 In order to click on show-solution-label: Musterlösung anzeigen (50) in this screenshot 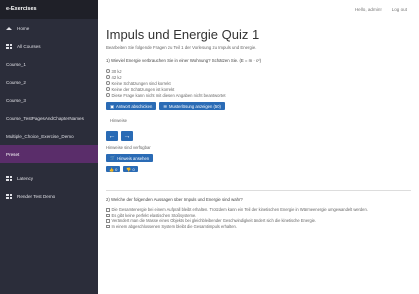, I will do `click(195, 106)`.